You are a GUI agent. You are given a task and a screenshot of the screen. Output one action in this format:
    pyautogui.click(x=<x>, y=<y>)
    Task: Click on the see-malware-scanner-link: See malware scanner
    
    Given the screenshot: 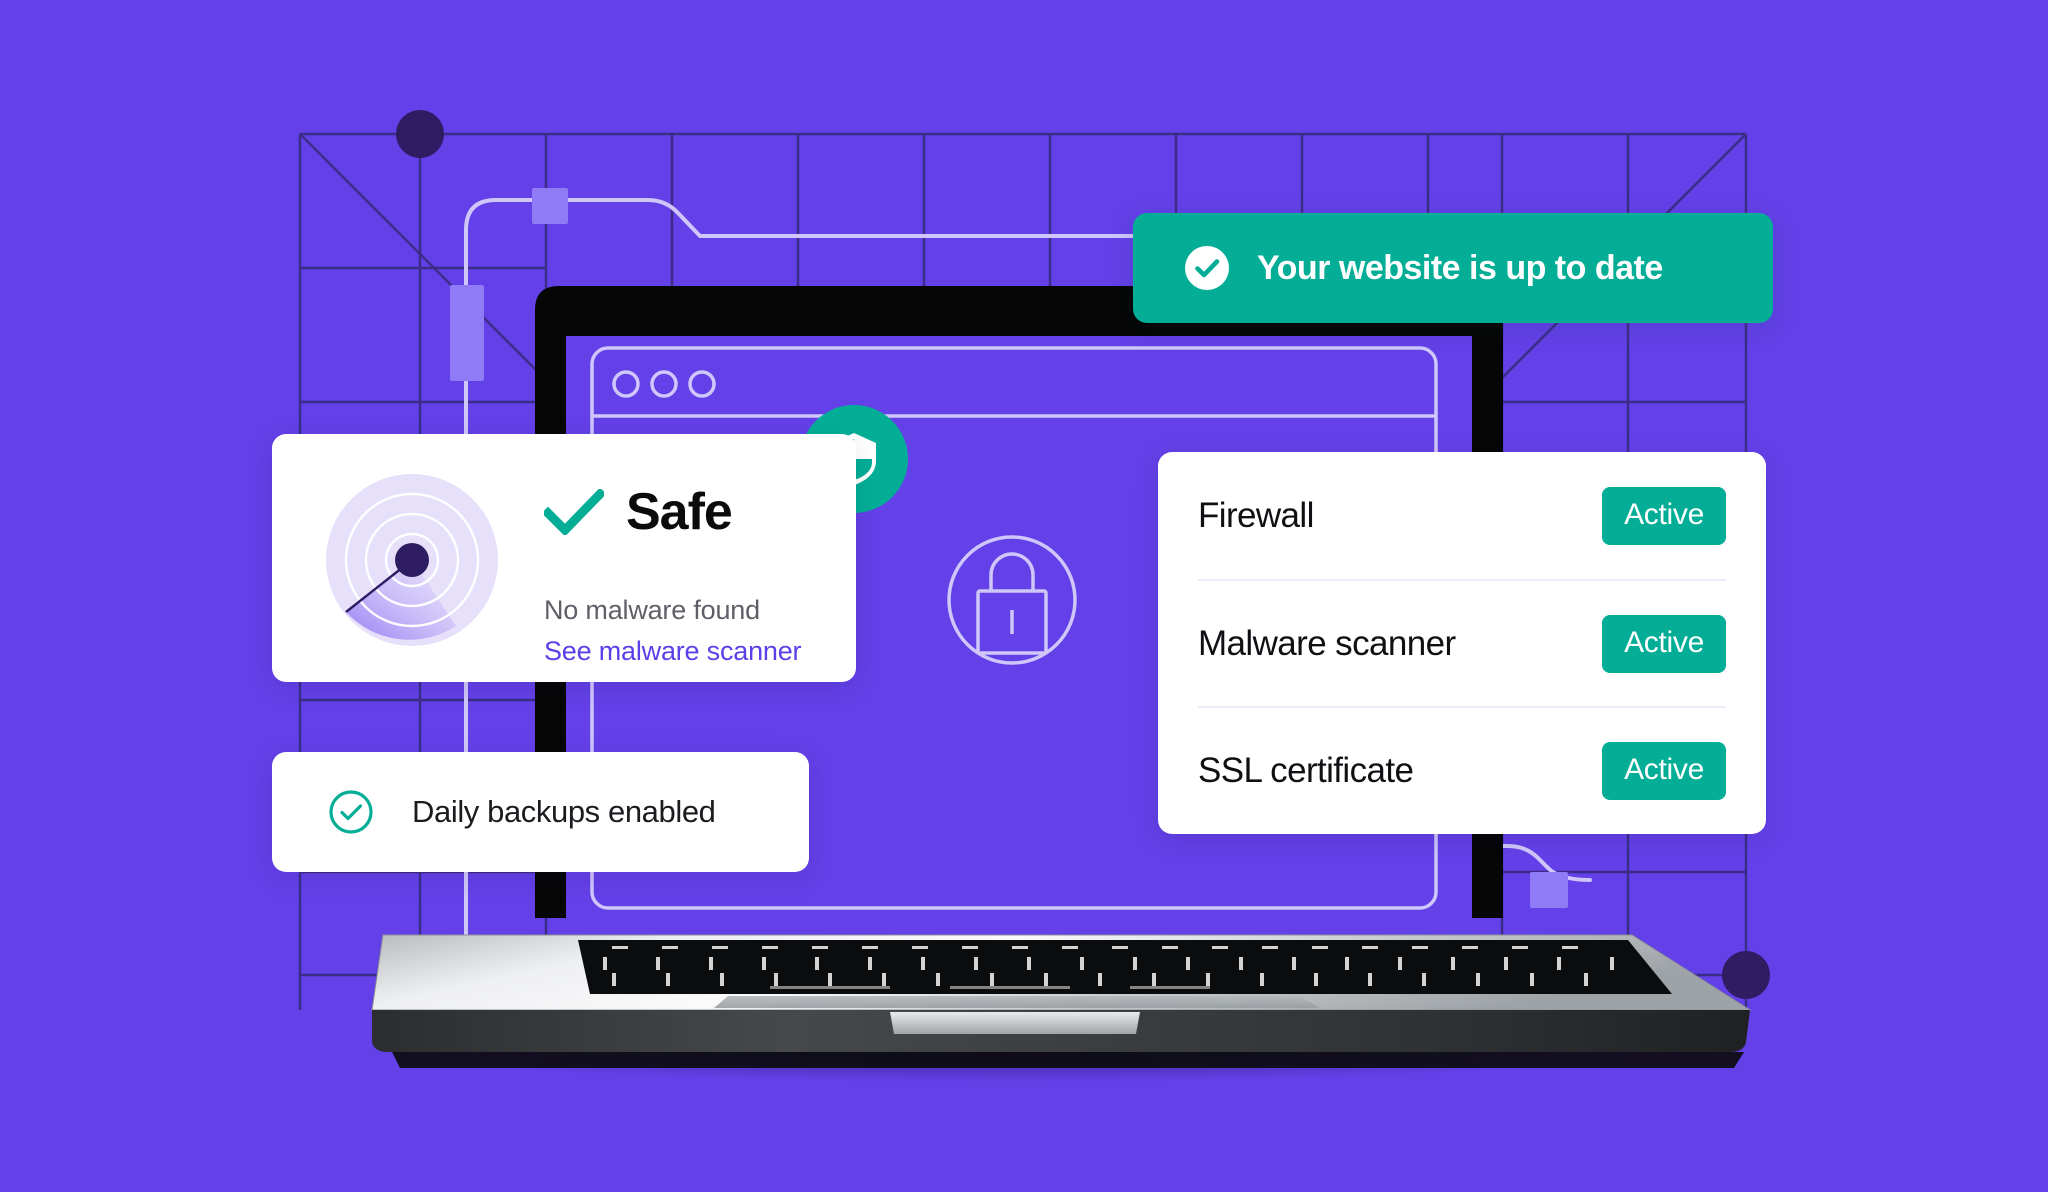 What is the action you would take?
    pyautogui.click(x=673, y=651)
    